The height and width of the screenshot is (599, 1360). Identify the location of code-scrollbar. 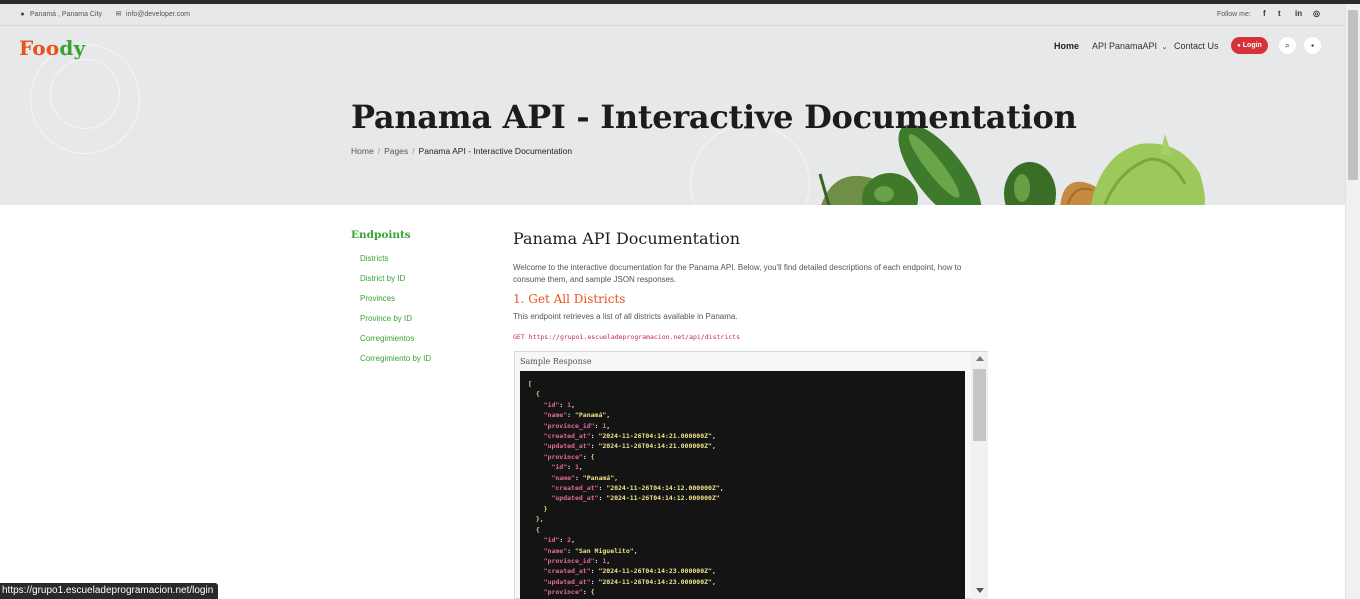
(979, 475).